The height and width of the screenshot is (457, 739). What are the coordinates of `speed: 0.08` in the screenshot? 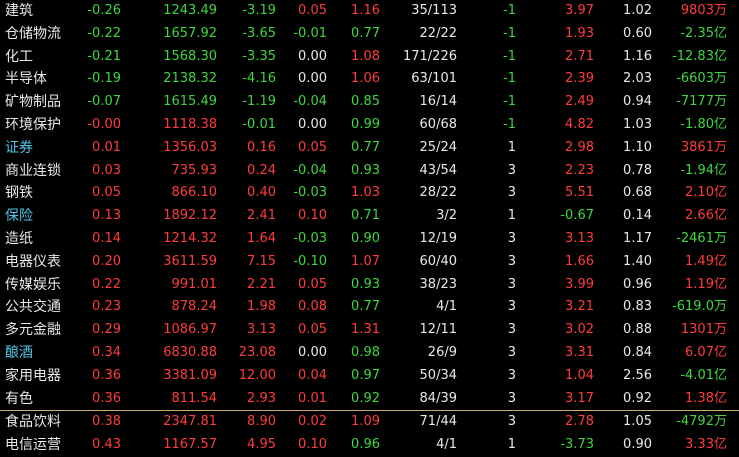 It's located at (312, 307).